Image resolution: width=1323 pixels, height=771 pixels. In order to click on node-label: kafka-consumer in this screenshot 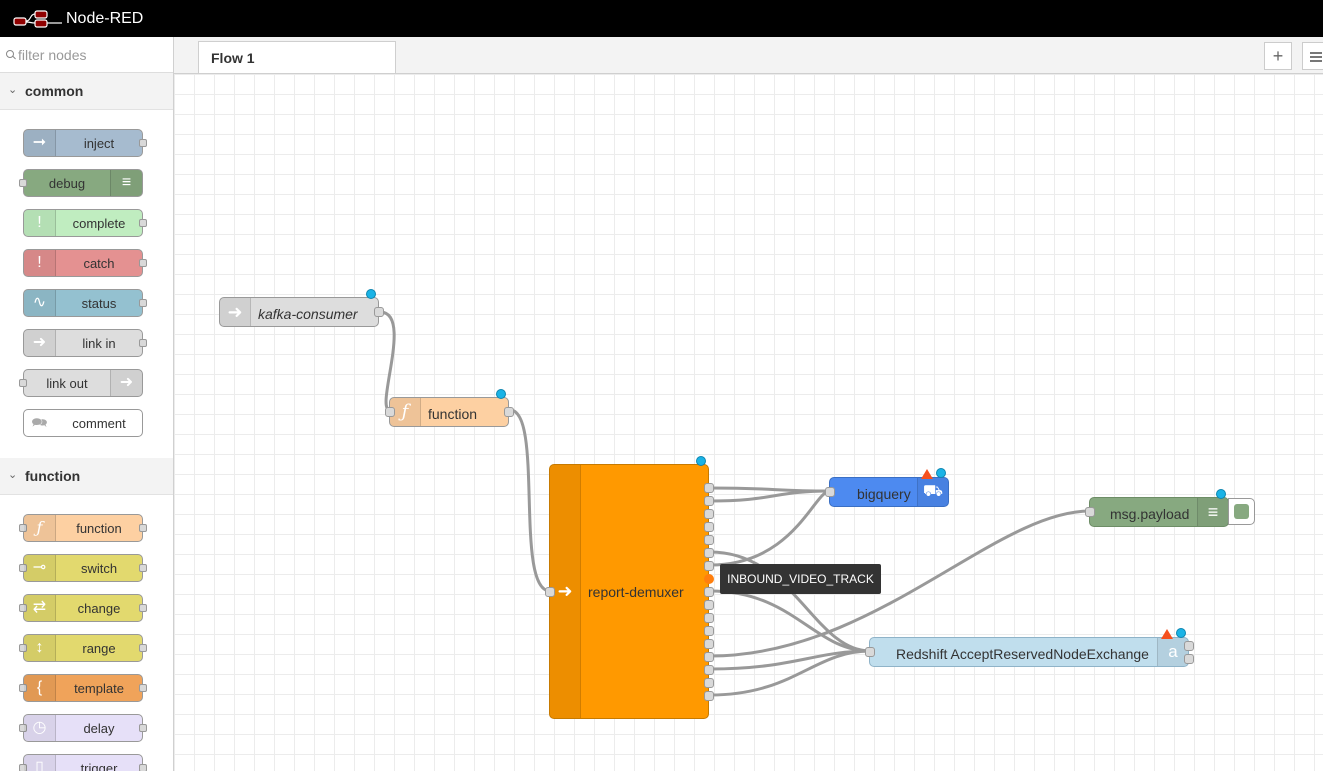, I will do `click(308, 314)`.